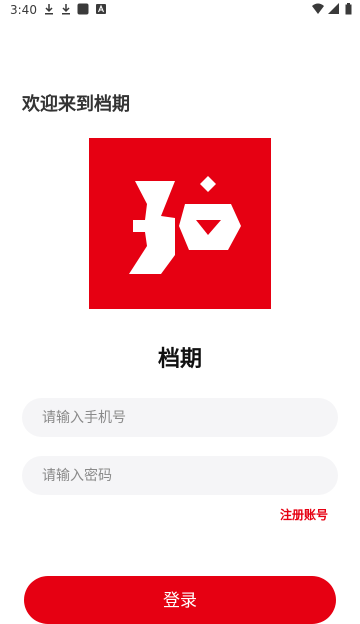 The height and width of the screenshot is (624, 360). What do you see at coordinates (83, 9) in the screenshot?
I see `app-square-icon` at bounding box center [83, 9].